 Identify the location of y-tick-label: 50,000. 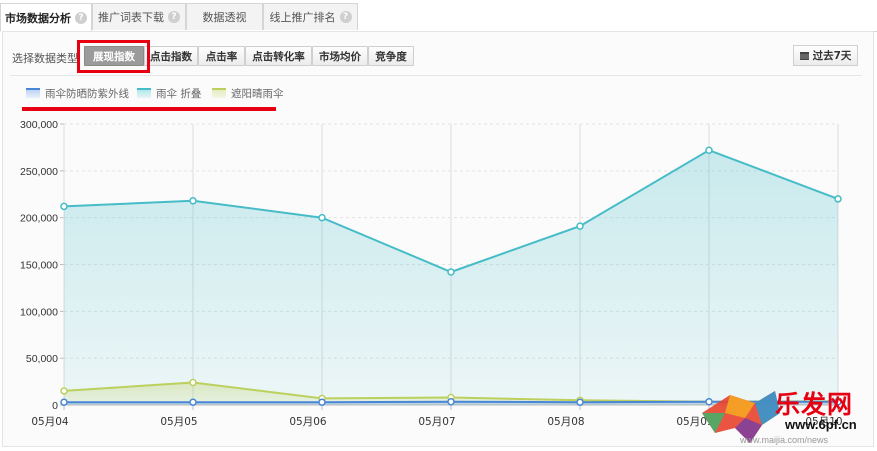
(42, 359).